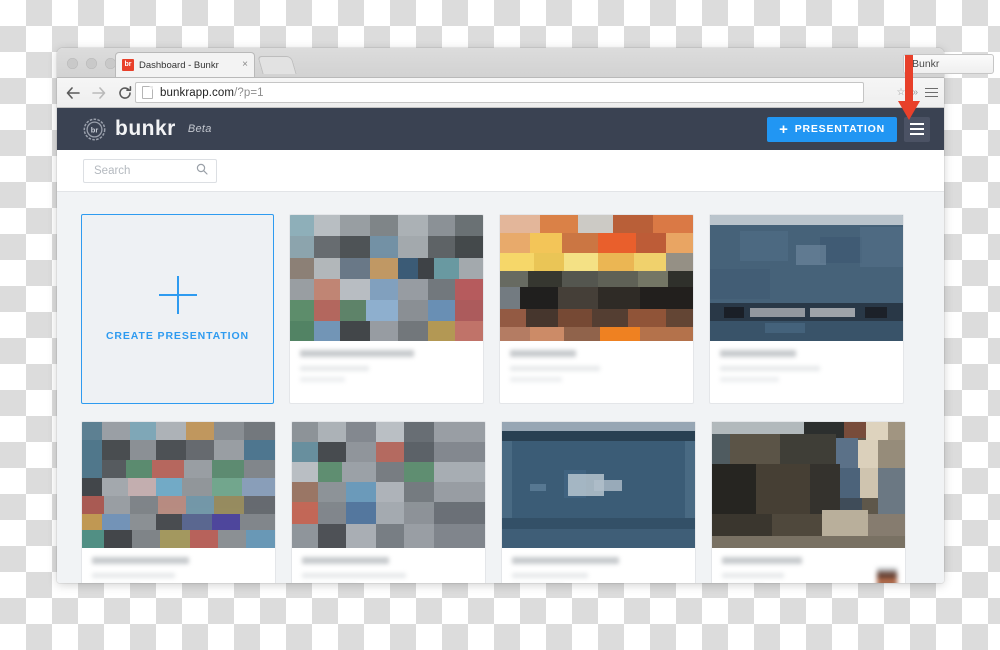 The width and height of the screenshot is (1000, 650). Describe the element at coordinates (147, 92) in the screenshot. I see `page-document-icon` at that location.